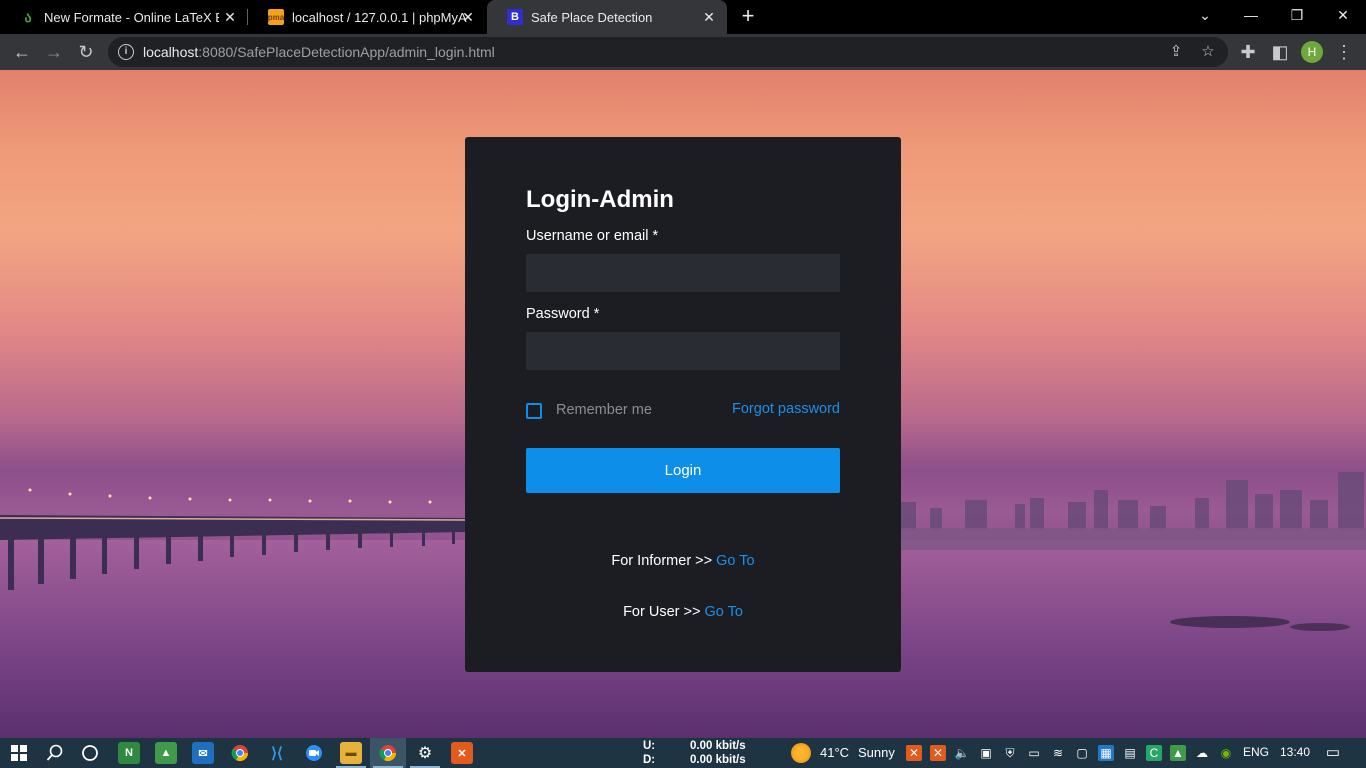  What do you see at coordinates (129, 753) in the screenshot?
I see `notepad-plus-icon: N` at bounding box center [129, 753].